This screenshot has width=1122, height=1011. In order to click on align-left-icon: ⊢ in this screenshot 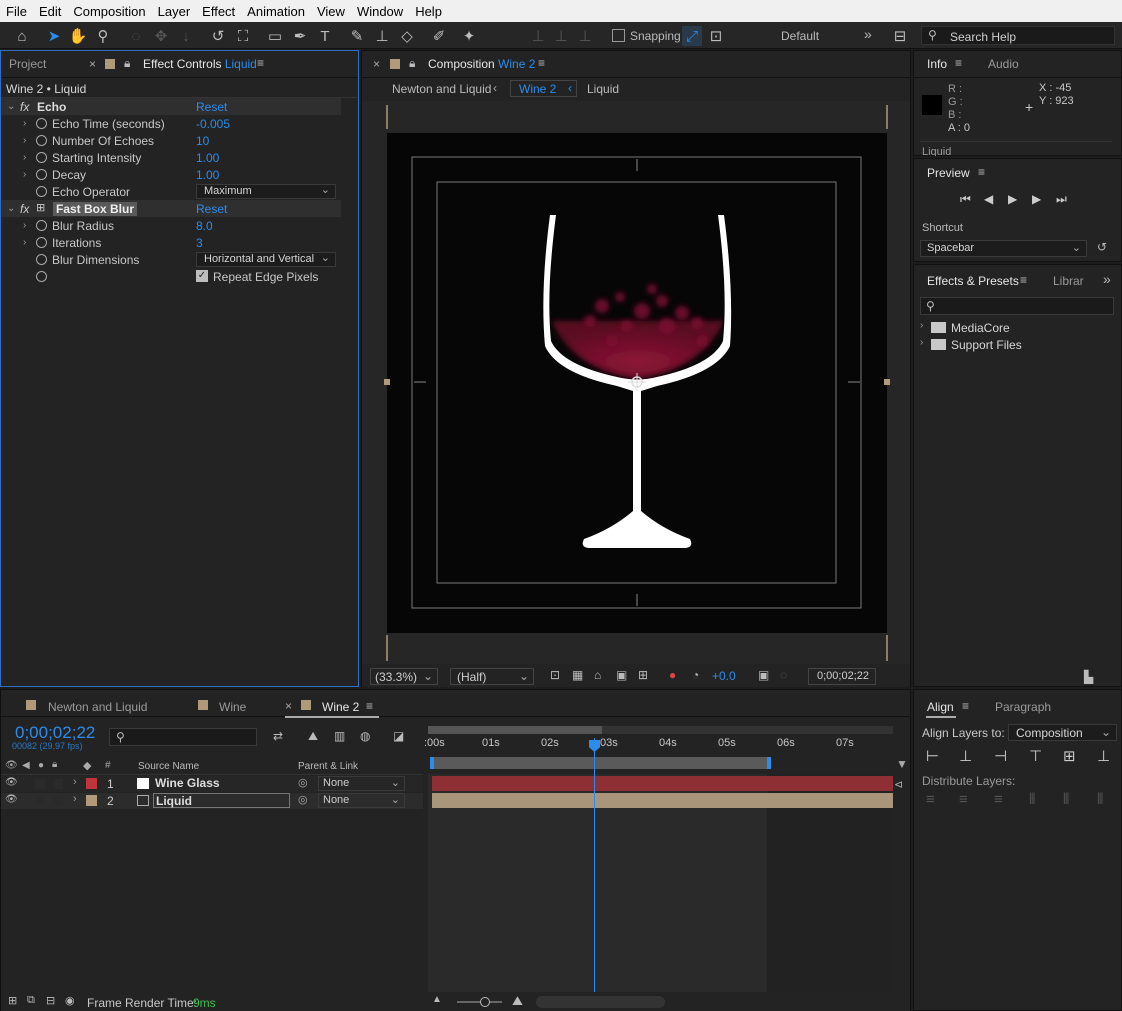, I will do `click(932, 756)`.